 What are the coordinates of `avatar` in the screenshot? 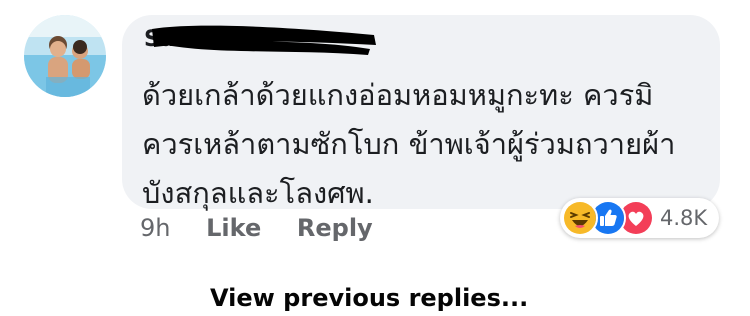 It's located at (65, 56).